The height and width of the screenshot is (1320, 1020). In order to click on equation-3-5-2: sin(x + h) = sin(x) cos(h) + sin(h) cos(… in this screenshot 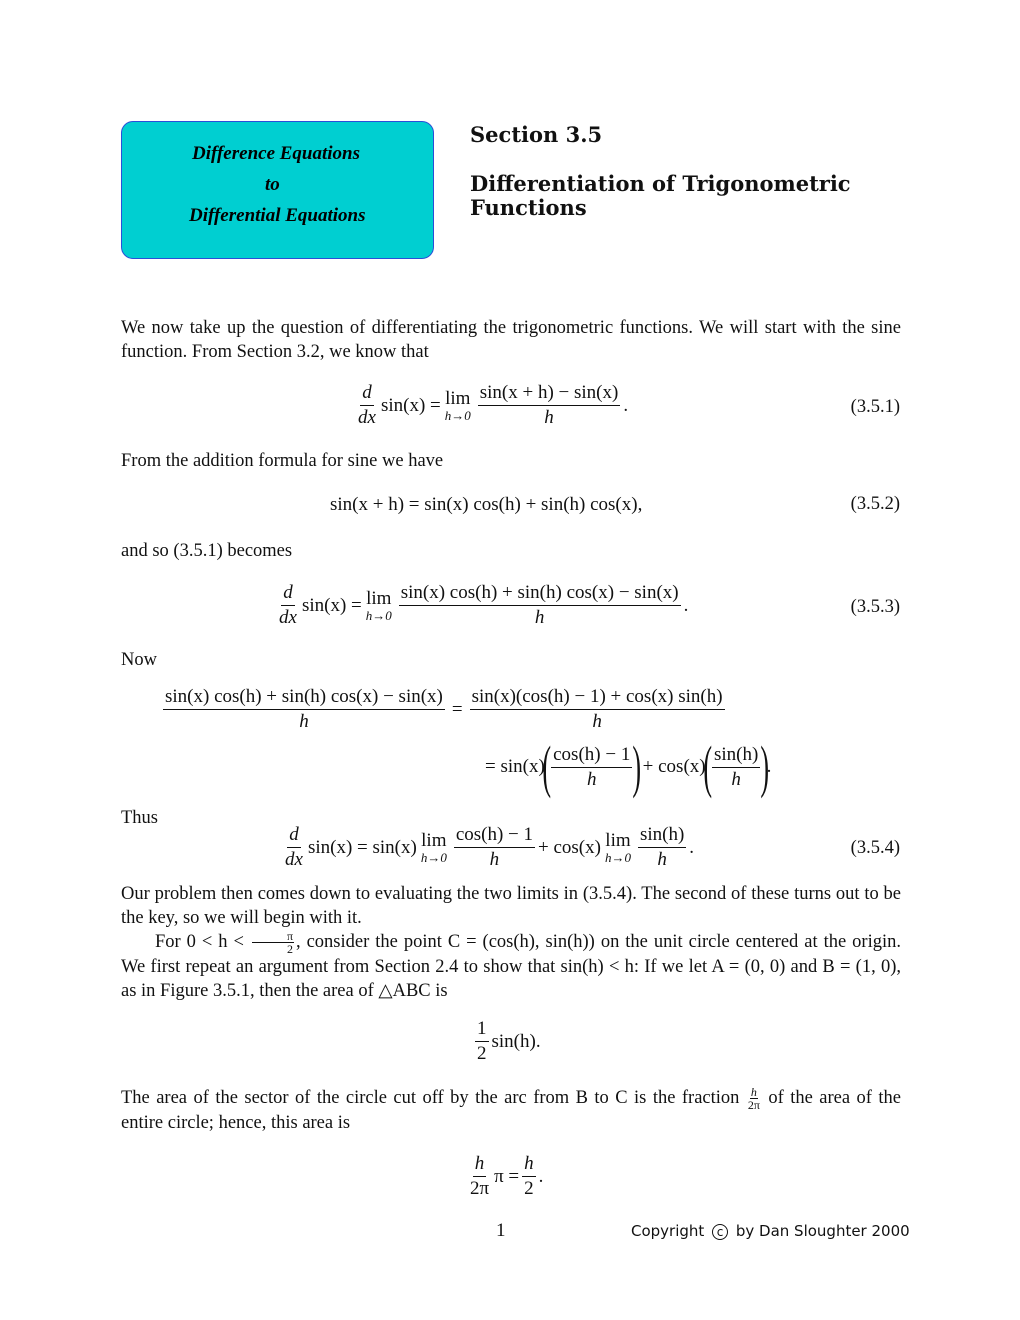, I will do `click(486, 504)`.